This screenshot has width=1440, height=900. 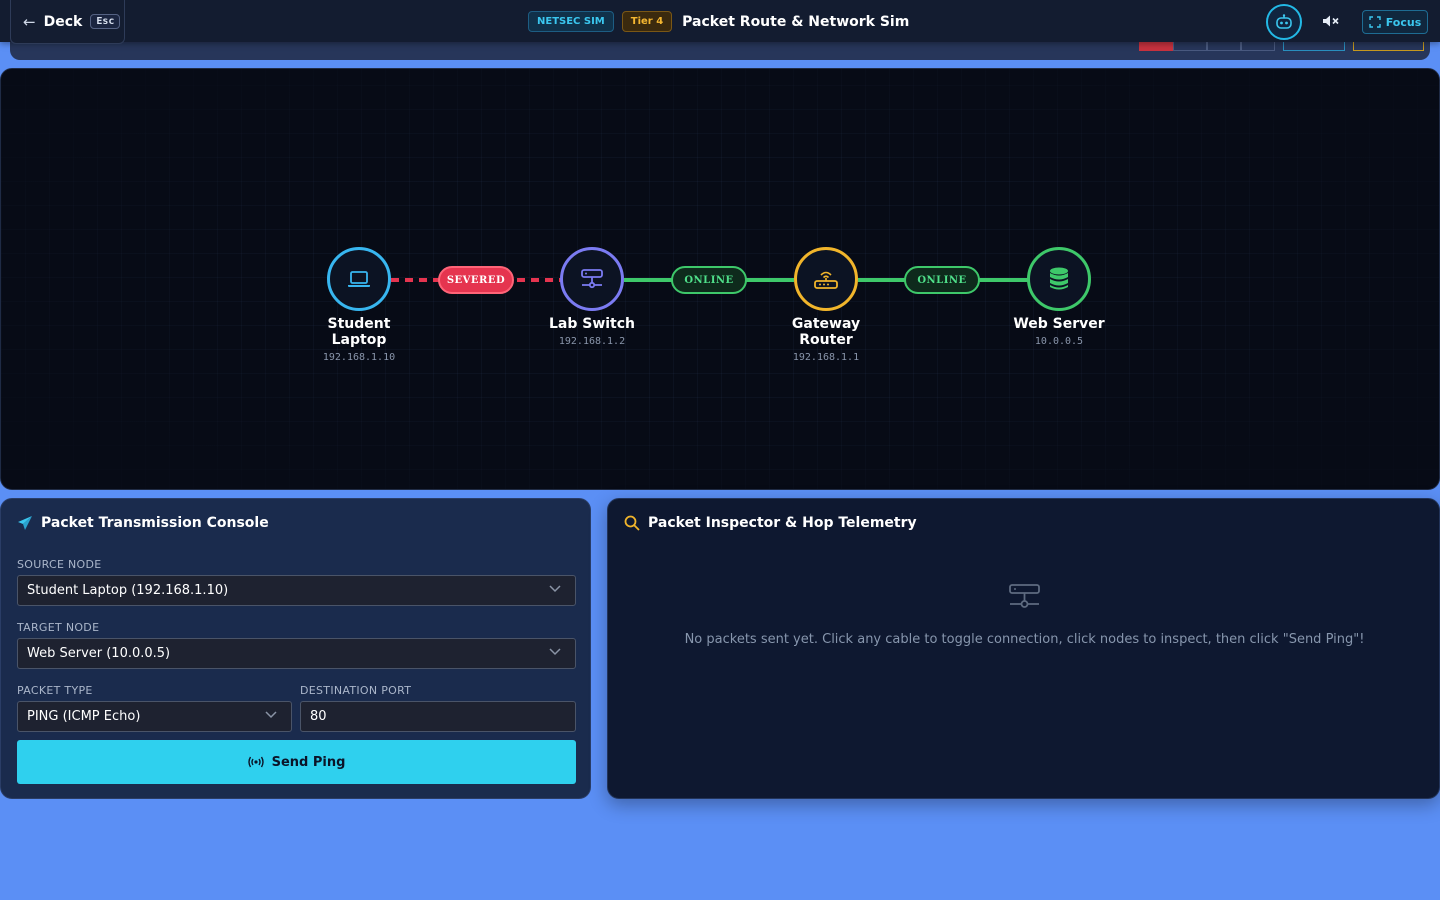 What do you see at coordinates (1375, 22) in the screenshot?
I see `fullscreen-icon` at bounding box center [1375, 22].